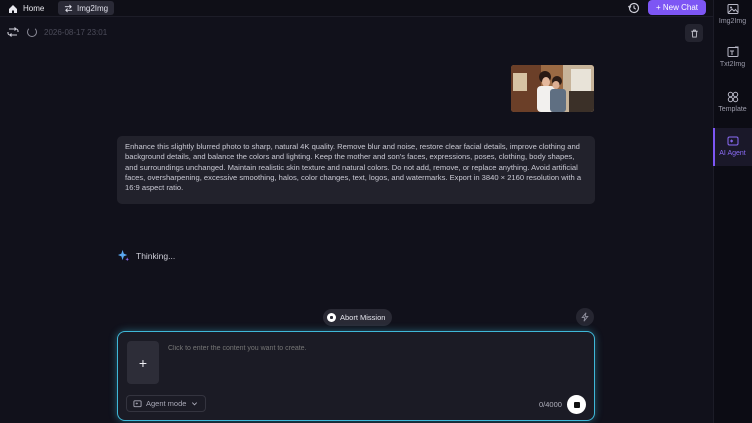  What do you see at coordinates (550, 404) in the screenshot?
I see `character-counter: 0/4000` at bounding box center [550, 404].